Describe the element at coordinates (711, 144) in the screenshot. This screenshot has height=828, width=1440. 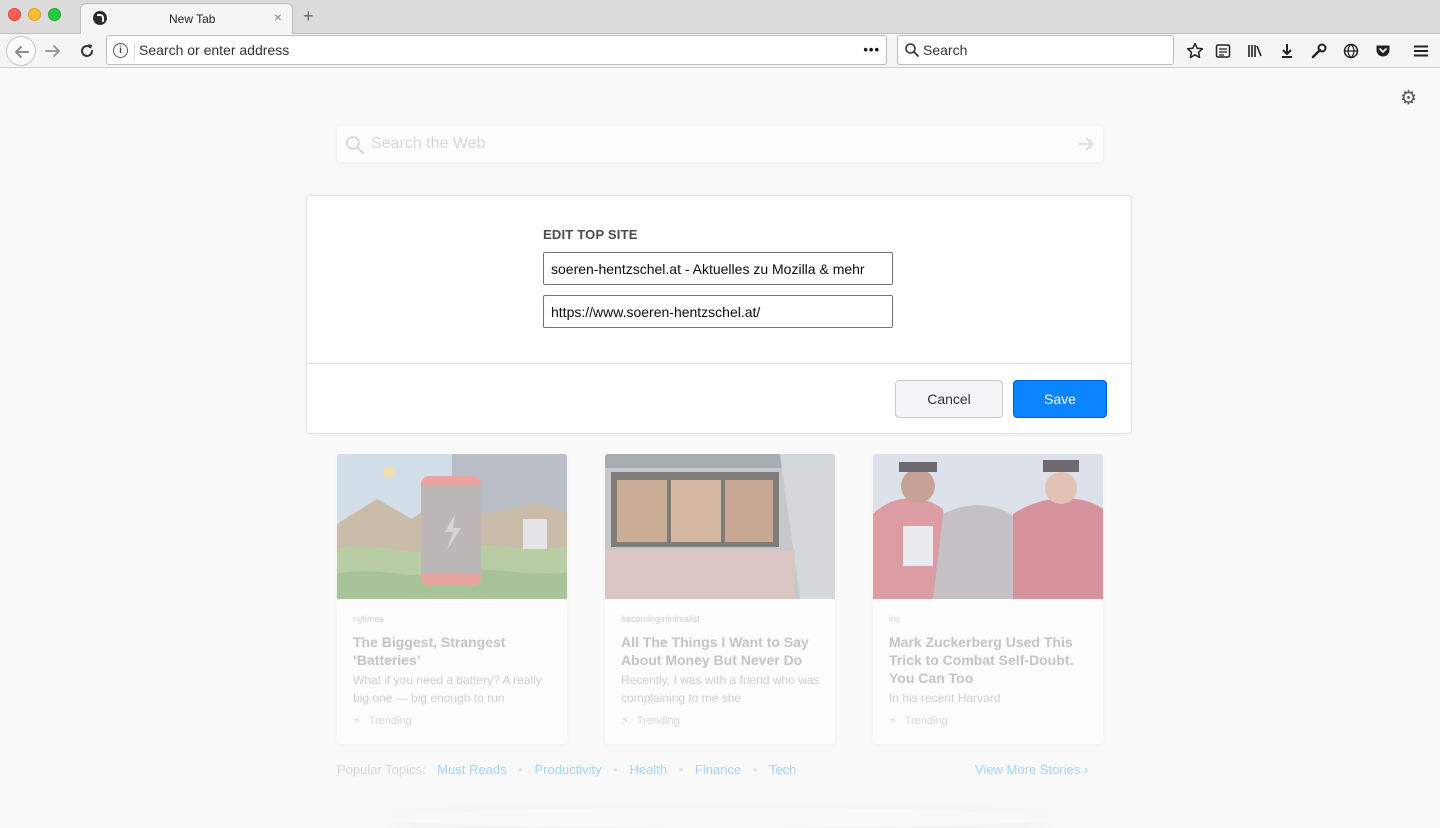
I see `web-search-input` at that location.